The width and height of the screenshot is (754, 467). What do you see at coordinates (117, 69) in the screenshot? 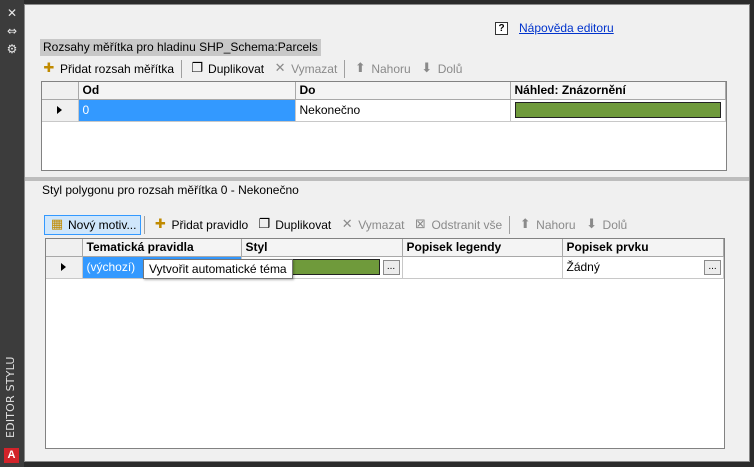
I see `add-scale-range-label: Přidat rozsah měřítka` at bounding box center [117, 69].